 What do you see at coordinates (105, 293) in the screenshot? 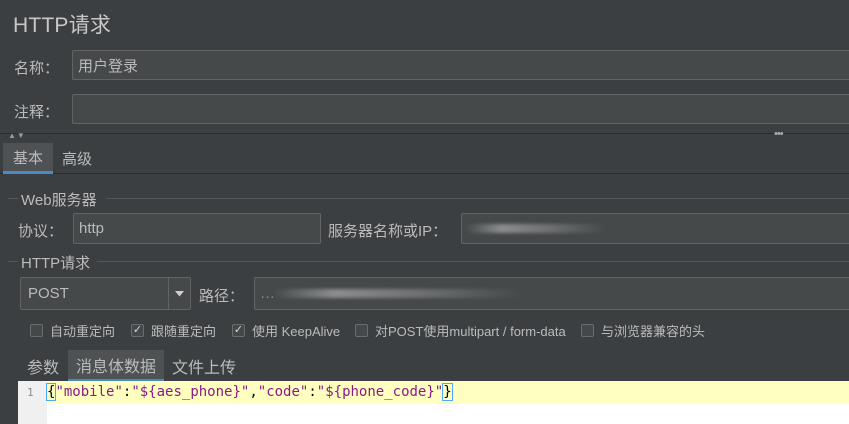
I see `method-select: POST` at bounding box center [105, 293].